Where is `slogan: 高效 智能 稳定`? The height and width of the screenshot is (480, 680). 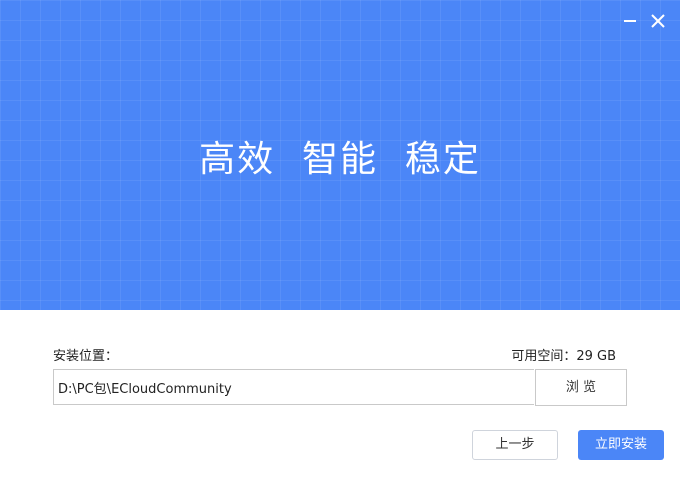
slogan: 高效 智能 稳定 is located at coordinates (340, 159).